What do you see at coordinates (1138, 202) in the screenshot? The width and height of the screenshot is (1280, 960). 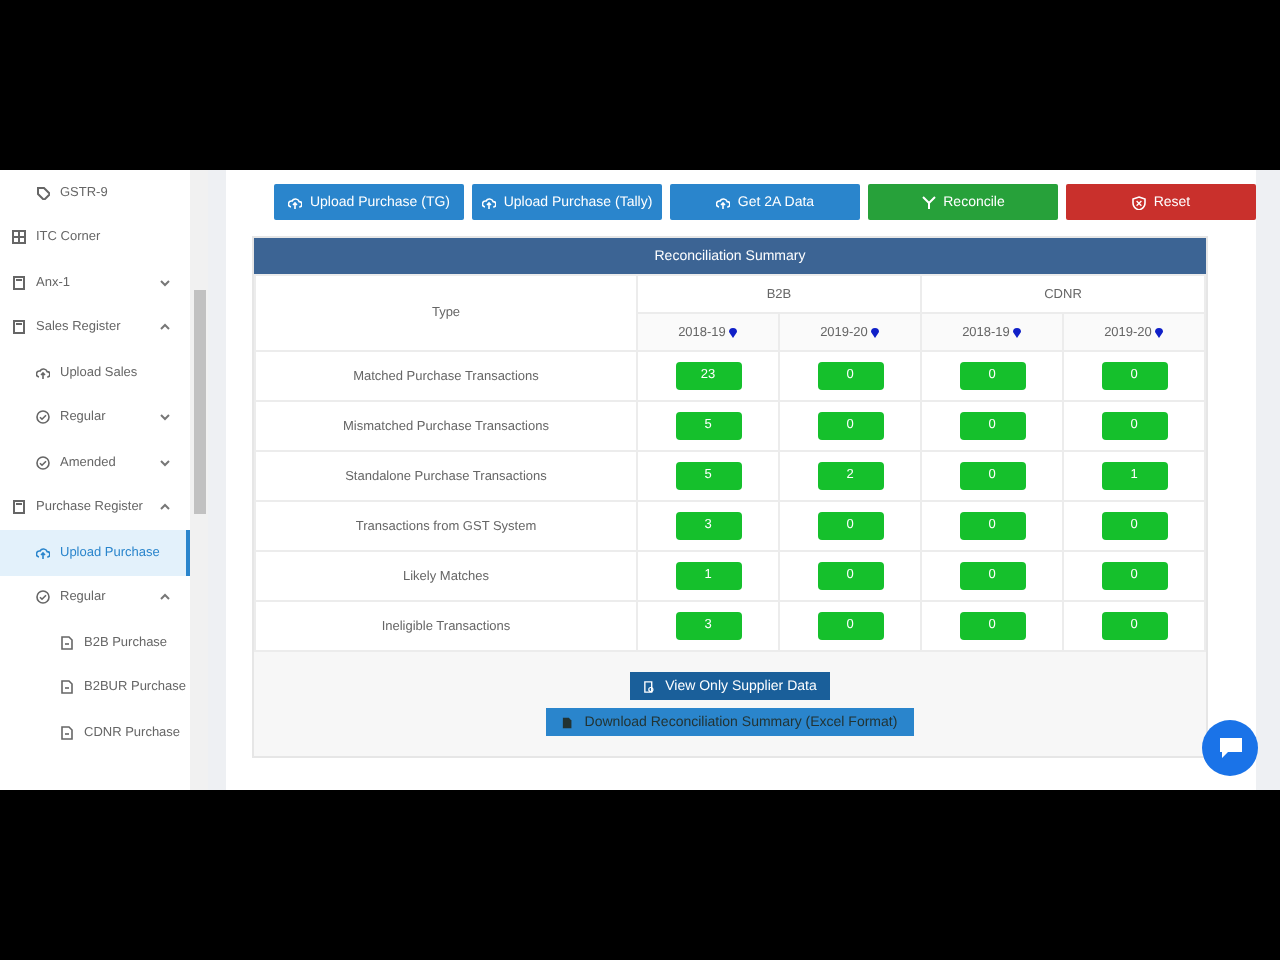 I see `shield-icon` at bounding box center [1138, 202].